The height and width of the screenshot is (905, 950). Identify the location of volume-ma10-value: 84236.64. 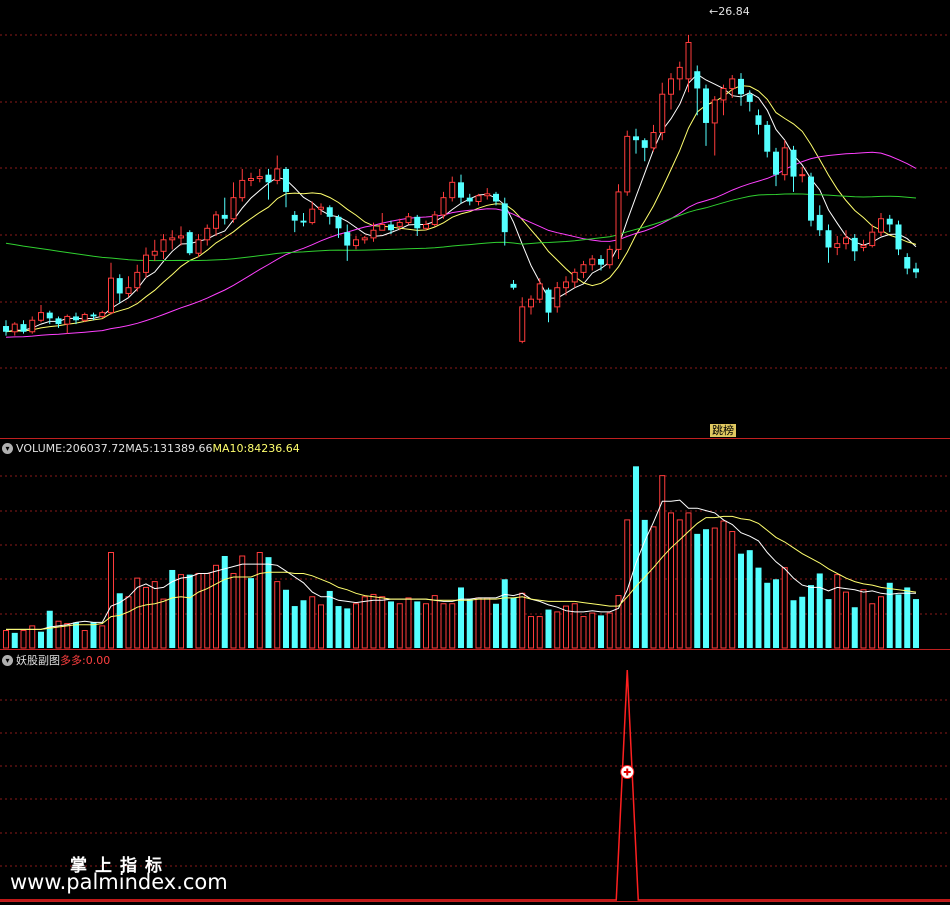
(273, 448).